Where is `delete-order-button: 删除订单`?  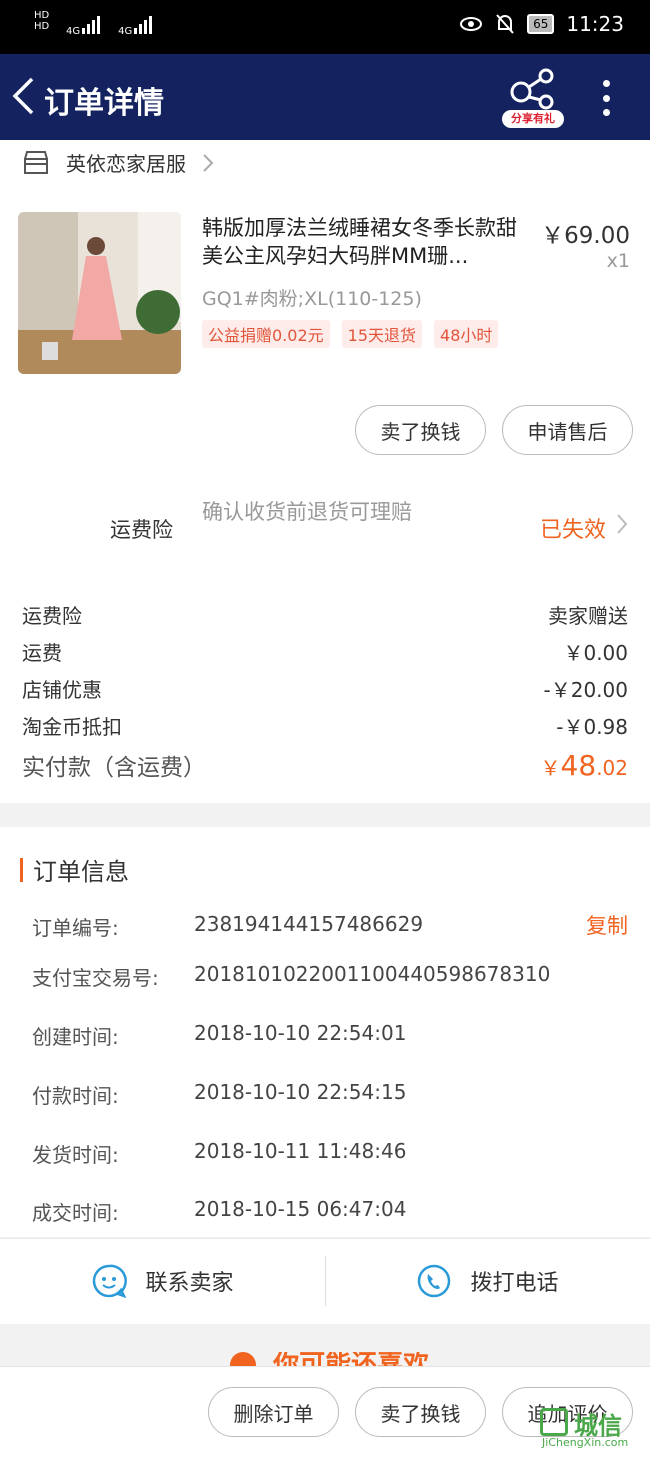
delete-order-button: 删除订单 is located at coordinates (273, 1412).